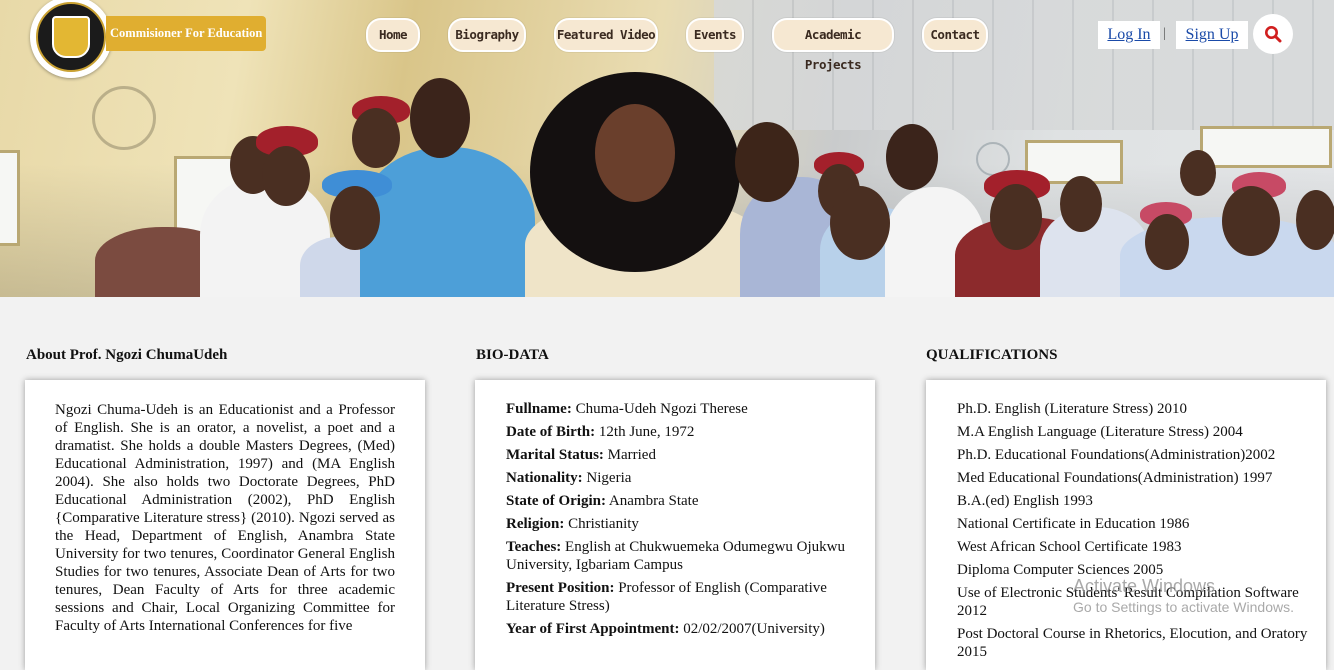 This screenshot has width=1334, height=670. What do you see at coordinates (551, 432) in the screenshot?
I see `biodata-label: Date of Birth:` at bounding box center [551, 432].